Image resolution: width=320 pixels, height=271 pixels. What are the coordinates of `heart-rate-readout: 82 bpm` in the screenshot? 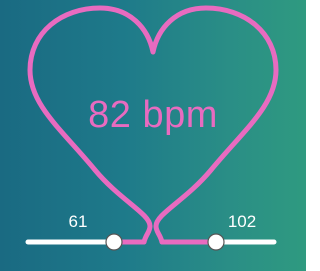 It's located at (153, 115).